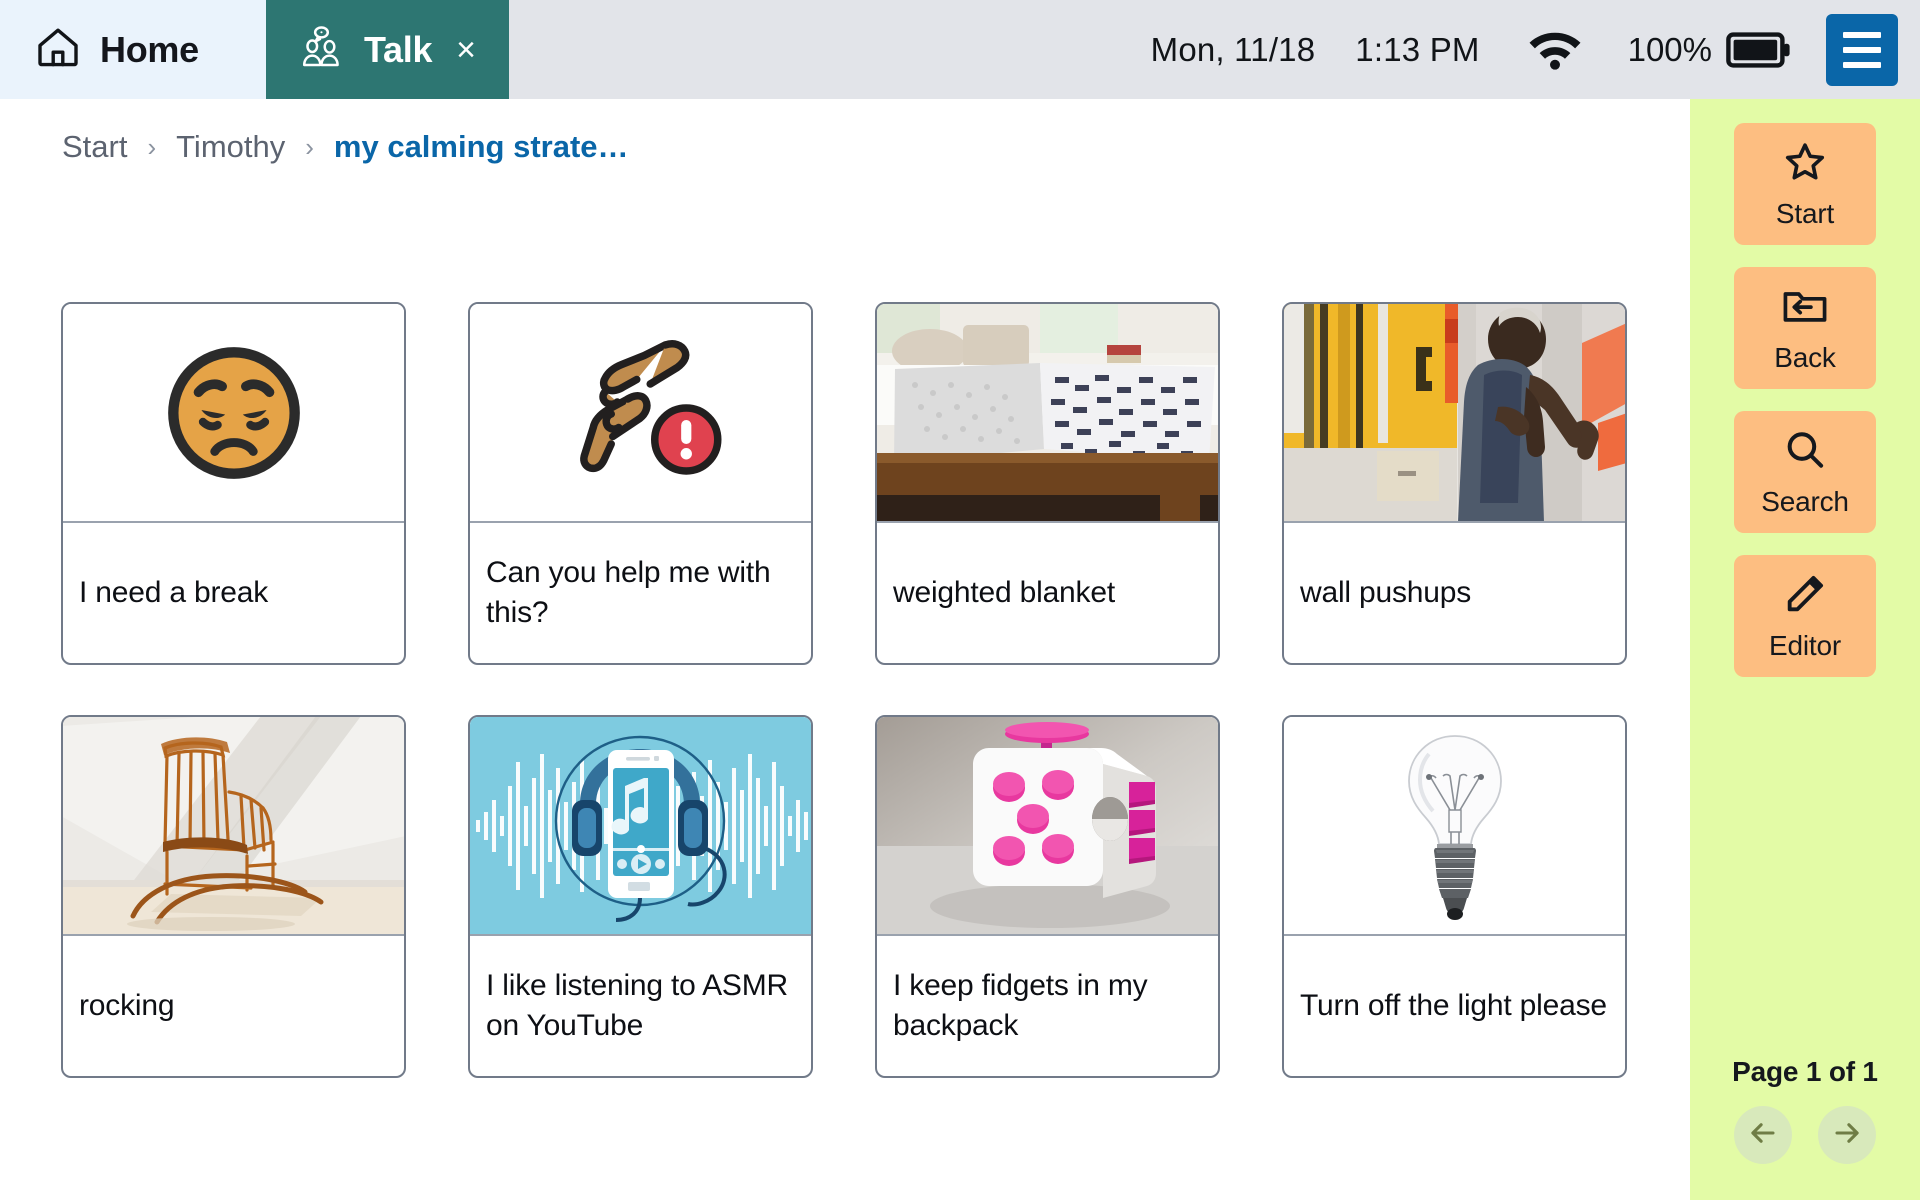 Image resolution: width=1920 pixels, height=1200 pixels. Describe the element at coordinates (1759, 50) in the screenshot. I see `battery-full-icon` at that location.